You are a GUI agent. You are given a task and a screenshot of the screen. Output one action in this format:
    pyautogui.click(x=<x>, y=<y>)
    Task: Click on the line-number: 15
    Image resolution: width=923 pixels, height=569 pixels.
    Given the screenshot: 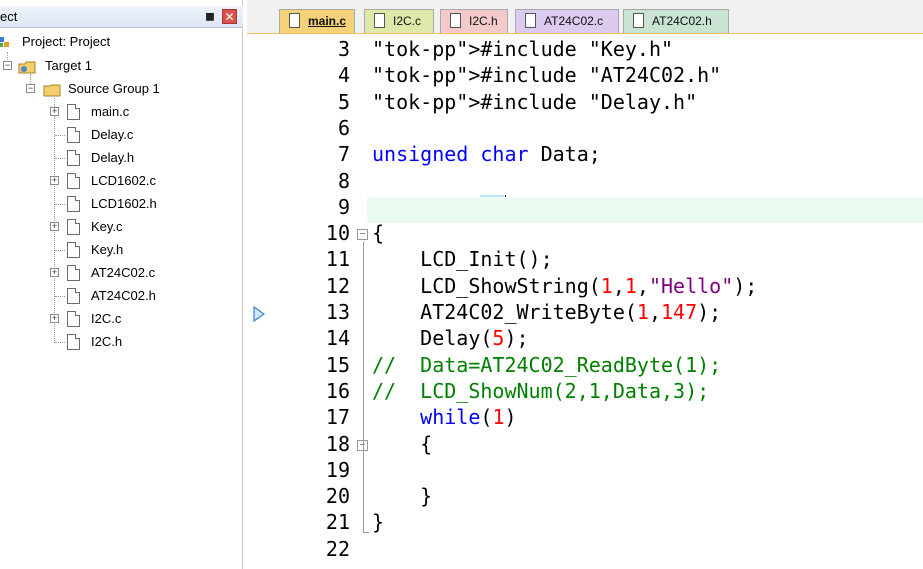 What is the action you would take?
    pyautogui.click(x=337, y=364)
    